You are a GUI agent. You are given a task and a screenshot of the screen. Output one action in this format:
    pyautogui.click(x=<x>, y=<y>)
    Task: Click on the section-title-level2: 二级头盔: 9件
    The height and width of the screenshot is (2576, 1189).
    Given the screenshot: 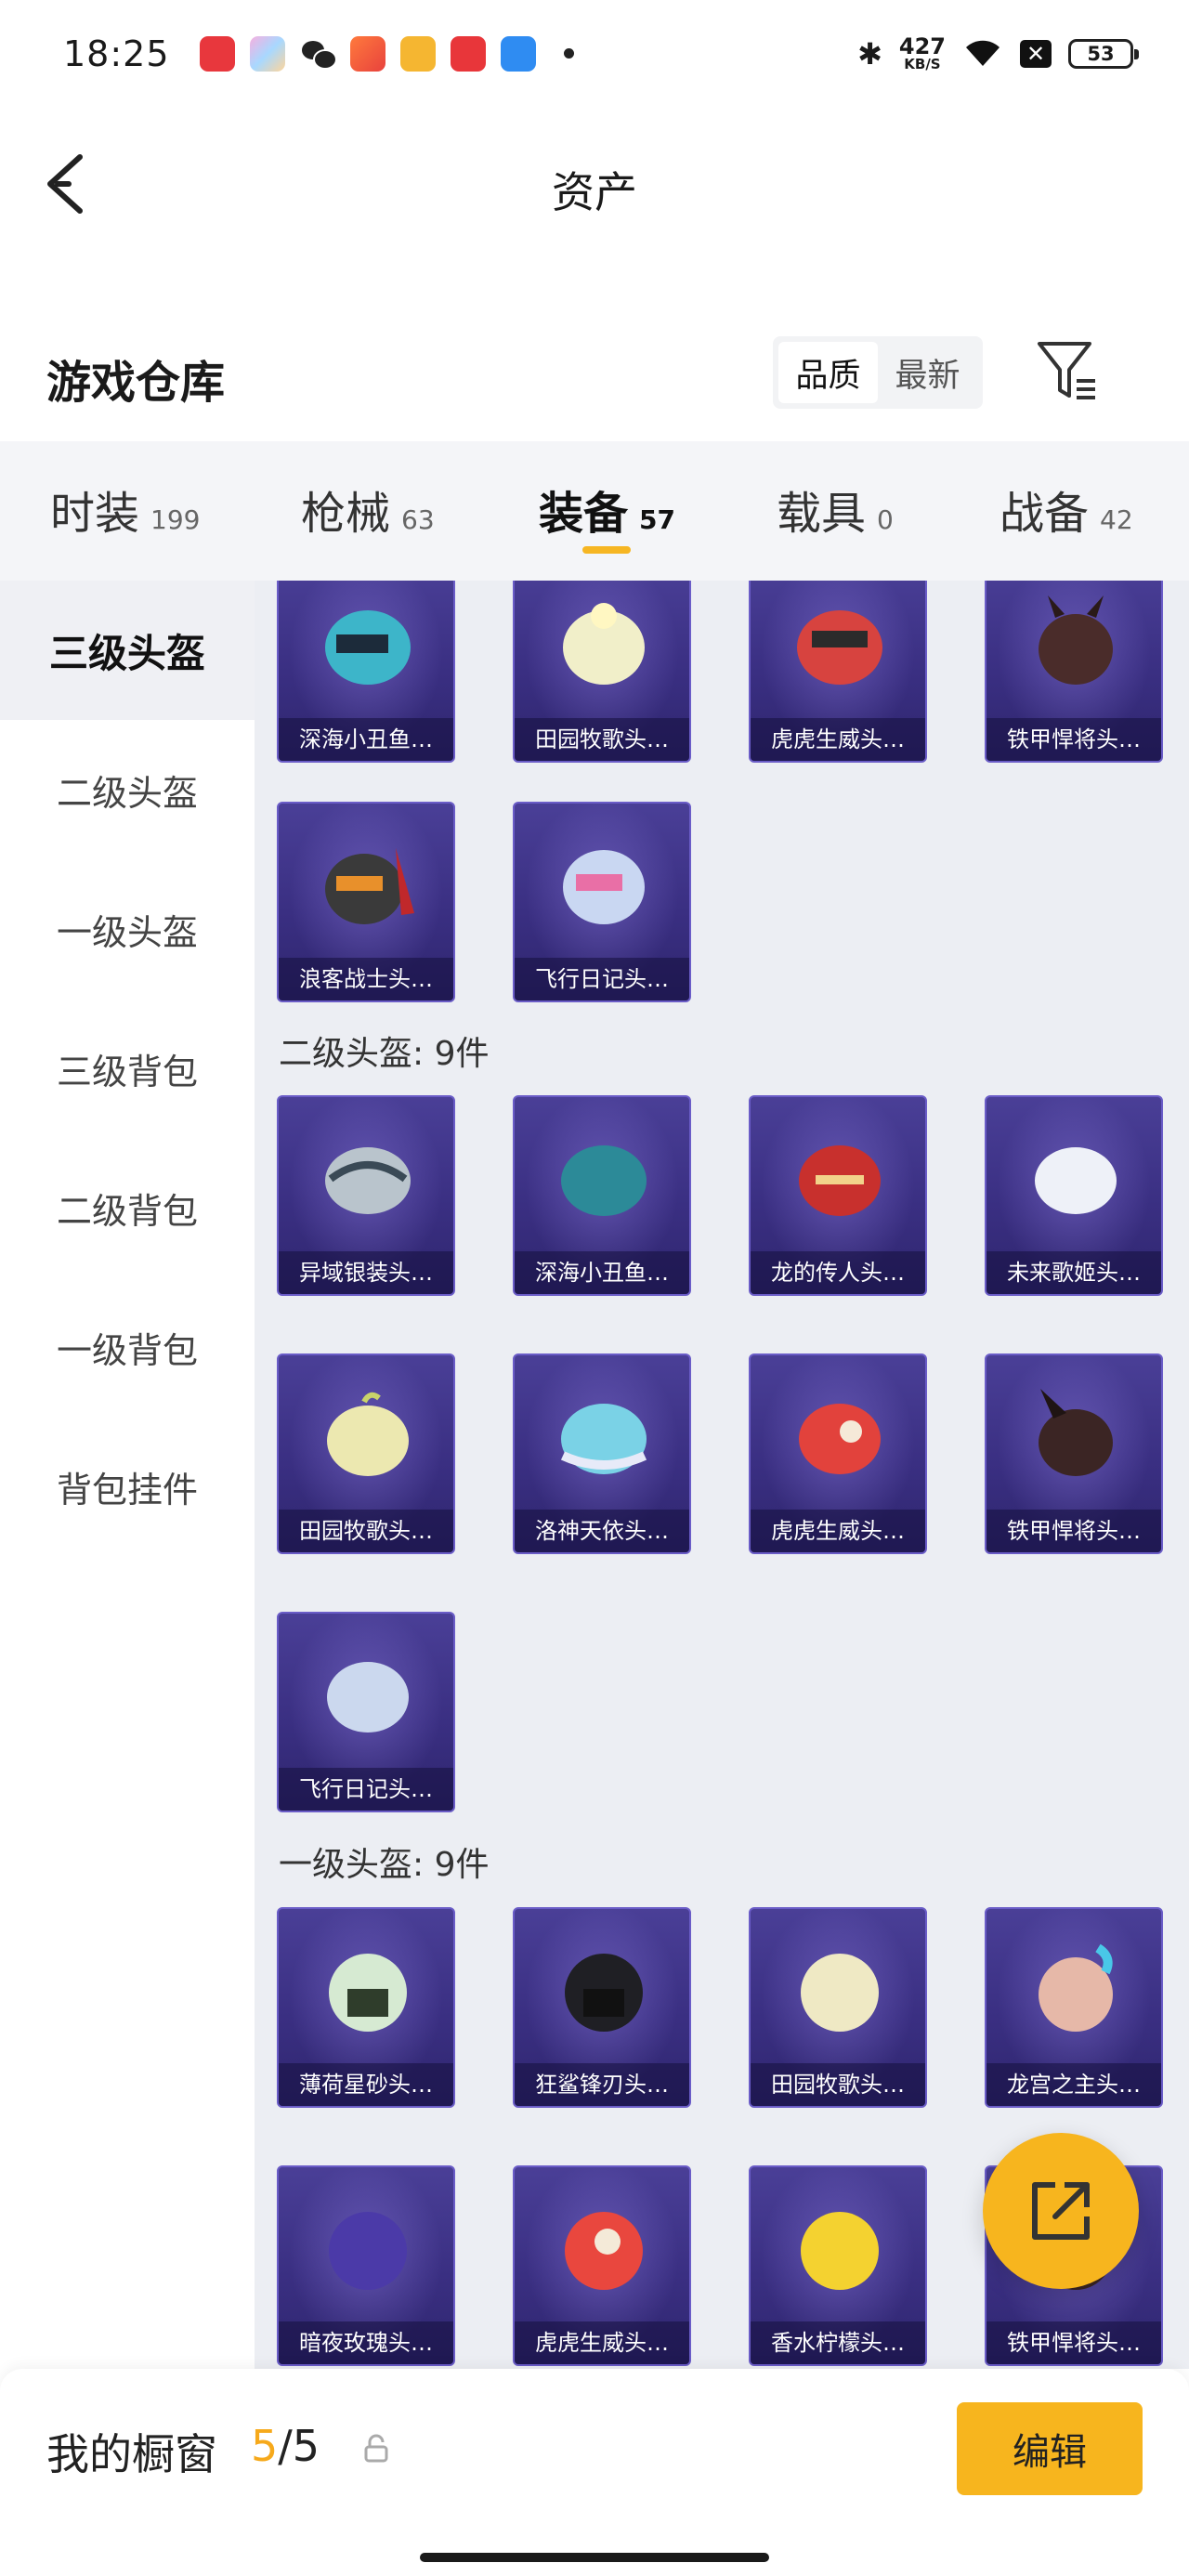 What is the action you would take?
    pyautogui.click(x=384, y=1054)
    